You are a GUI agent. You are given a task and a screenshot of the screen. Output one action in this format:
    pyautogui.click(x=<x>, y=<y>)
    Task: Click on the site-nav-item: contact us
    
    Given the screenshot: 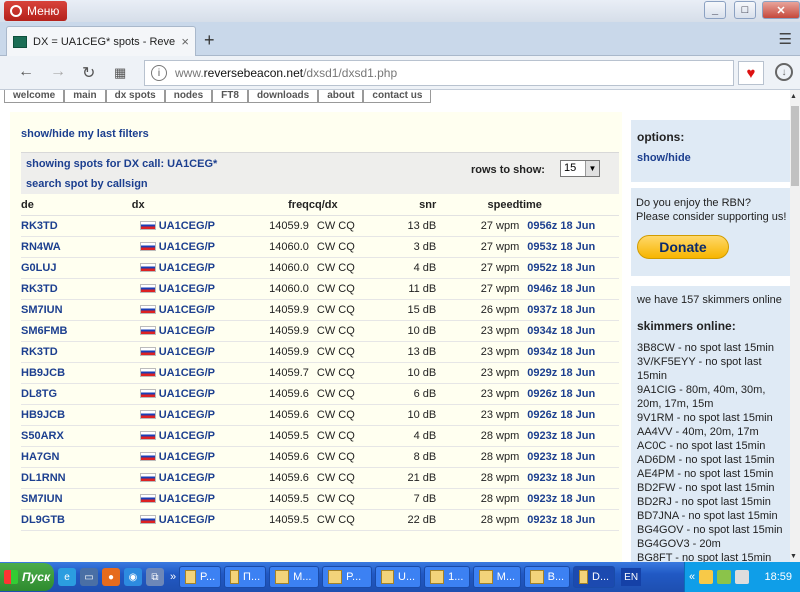 What is the action you would take?
    pyautogui.click(x=397, y=96)
    